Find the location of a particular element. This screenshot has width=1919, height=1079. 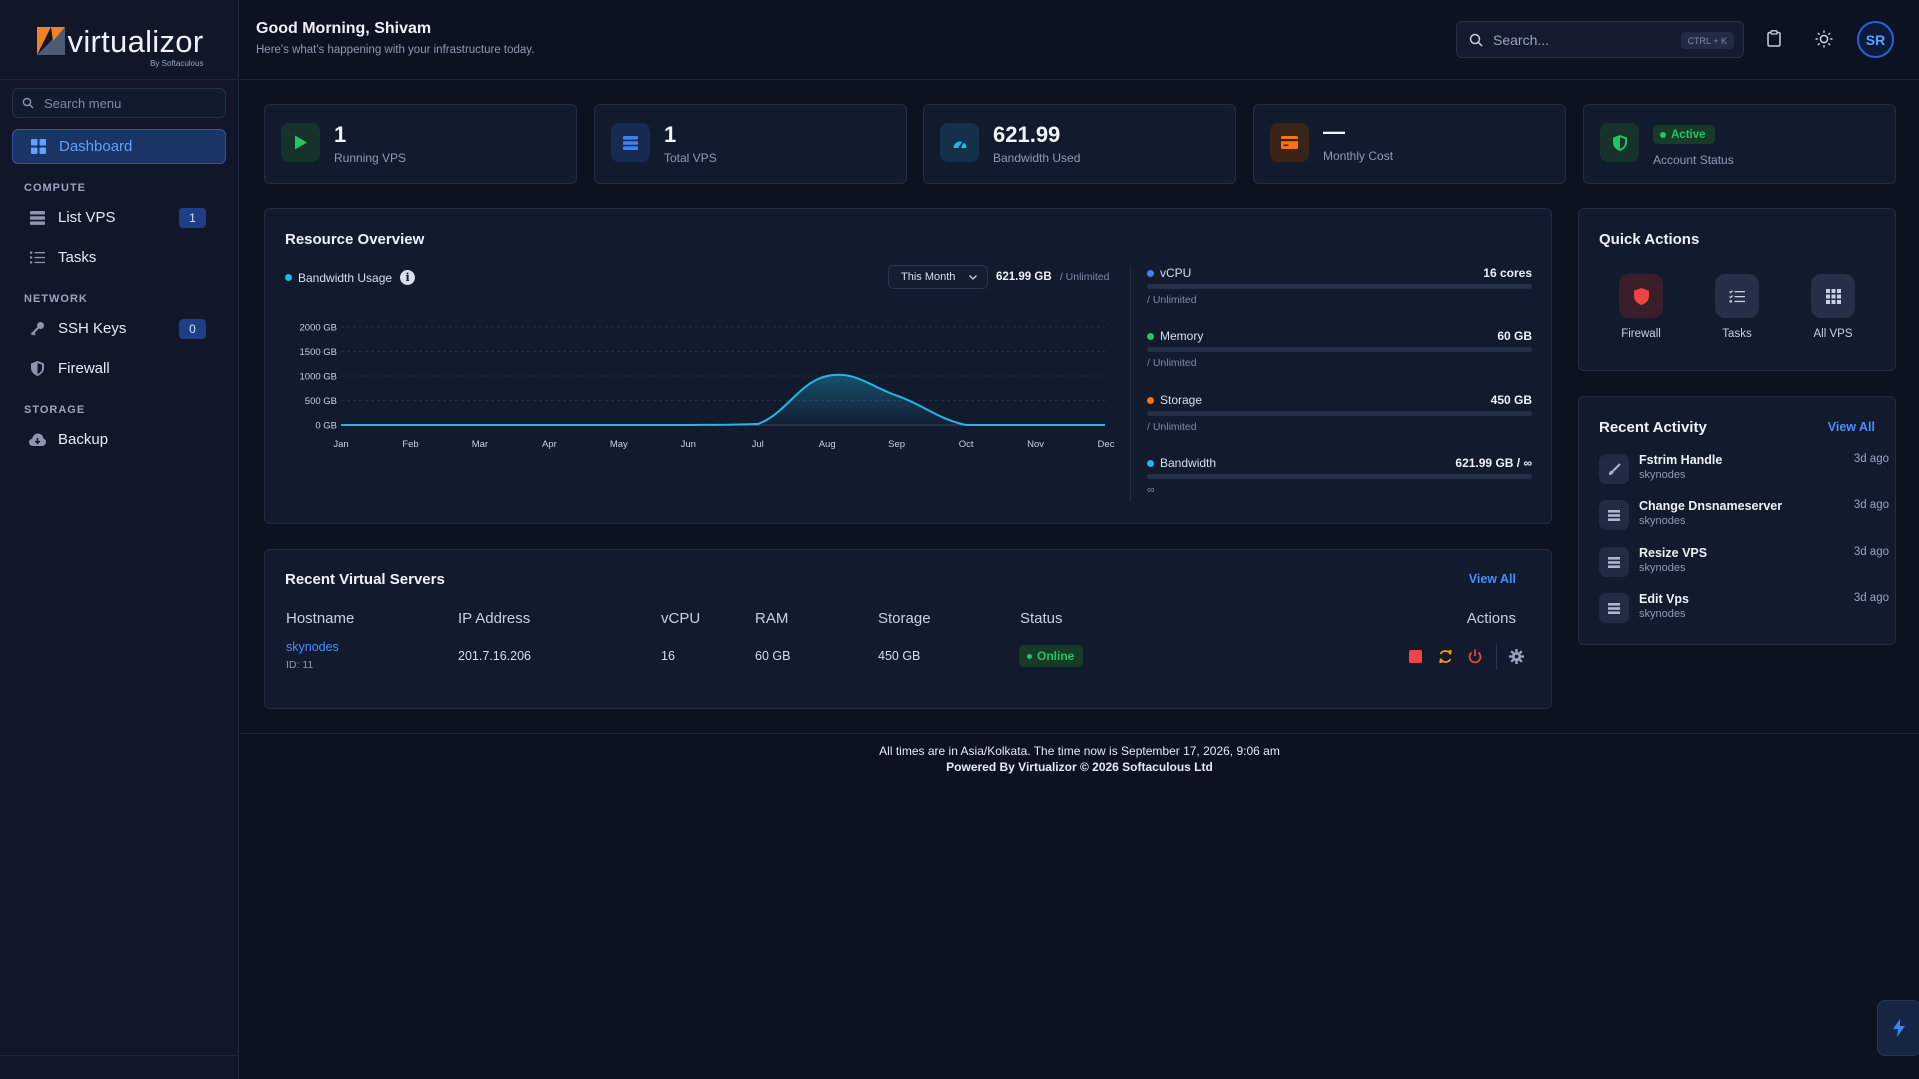

period-select: This Month is located at coordinates (938, 277).